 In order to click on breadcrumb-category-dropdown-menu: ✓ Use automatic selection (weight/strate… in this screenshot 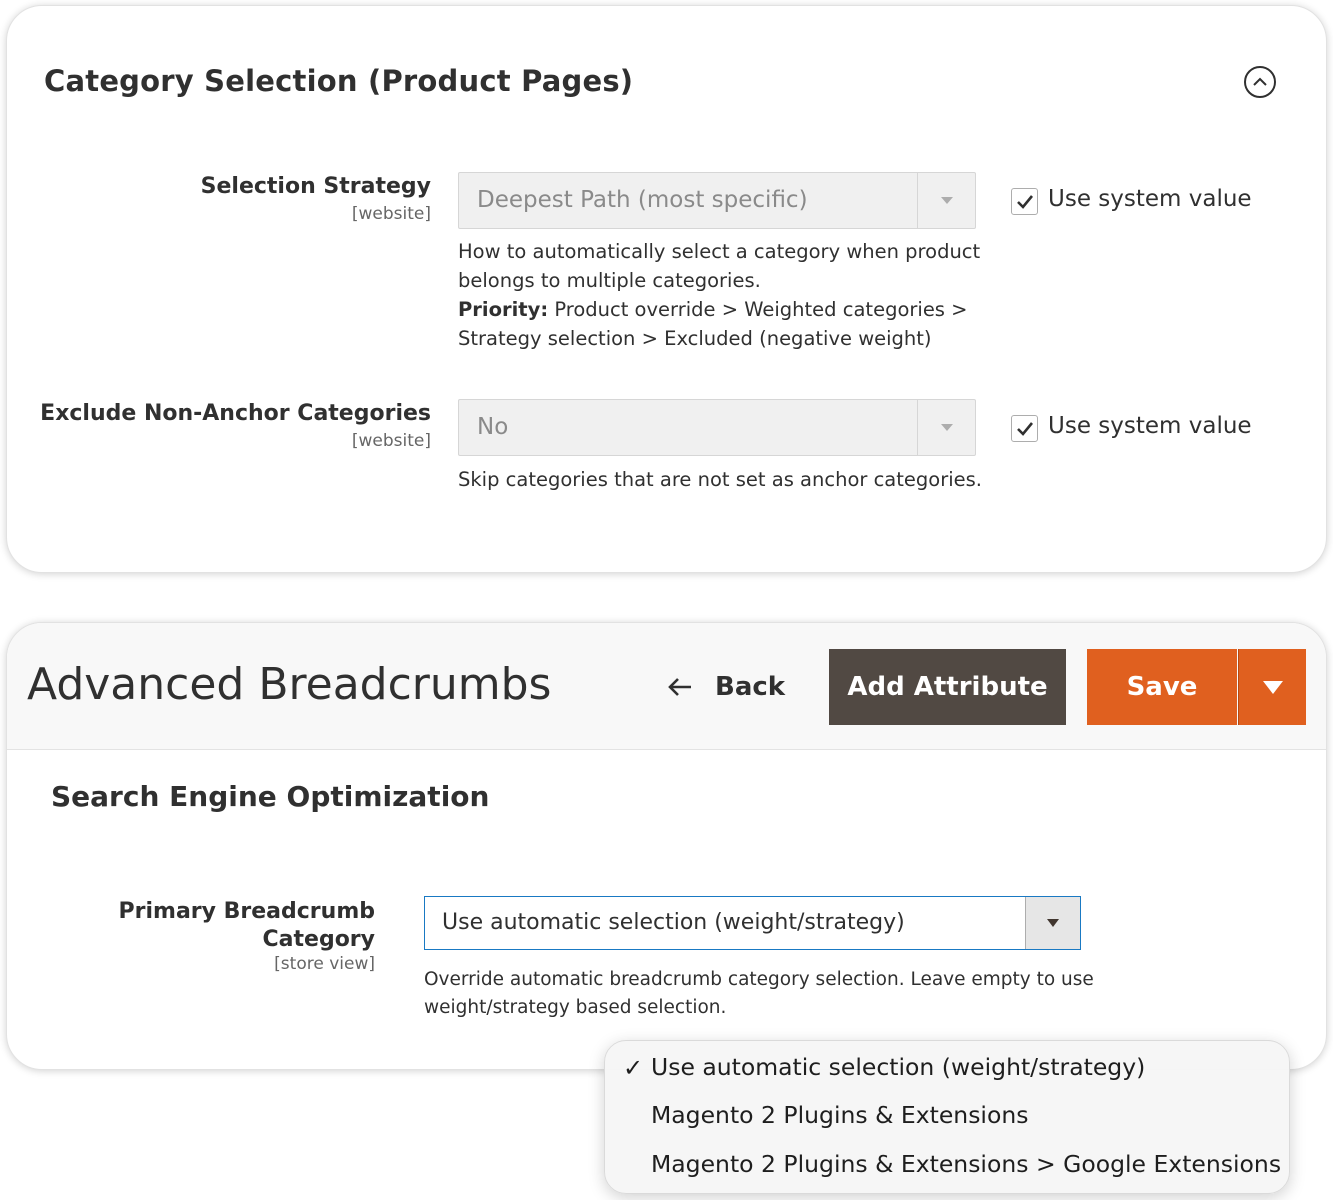, I will do `click(947, 1117)`.